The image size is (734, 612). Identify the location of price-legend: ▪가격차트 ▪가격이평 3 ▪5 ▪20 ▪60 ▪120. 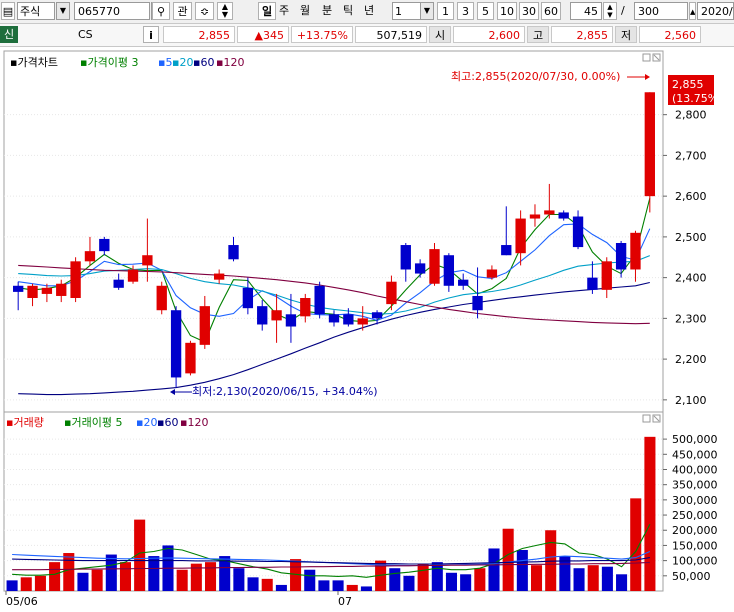
(127, 62).